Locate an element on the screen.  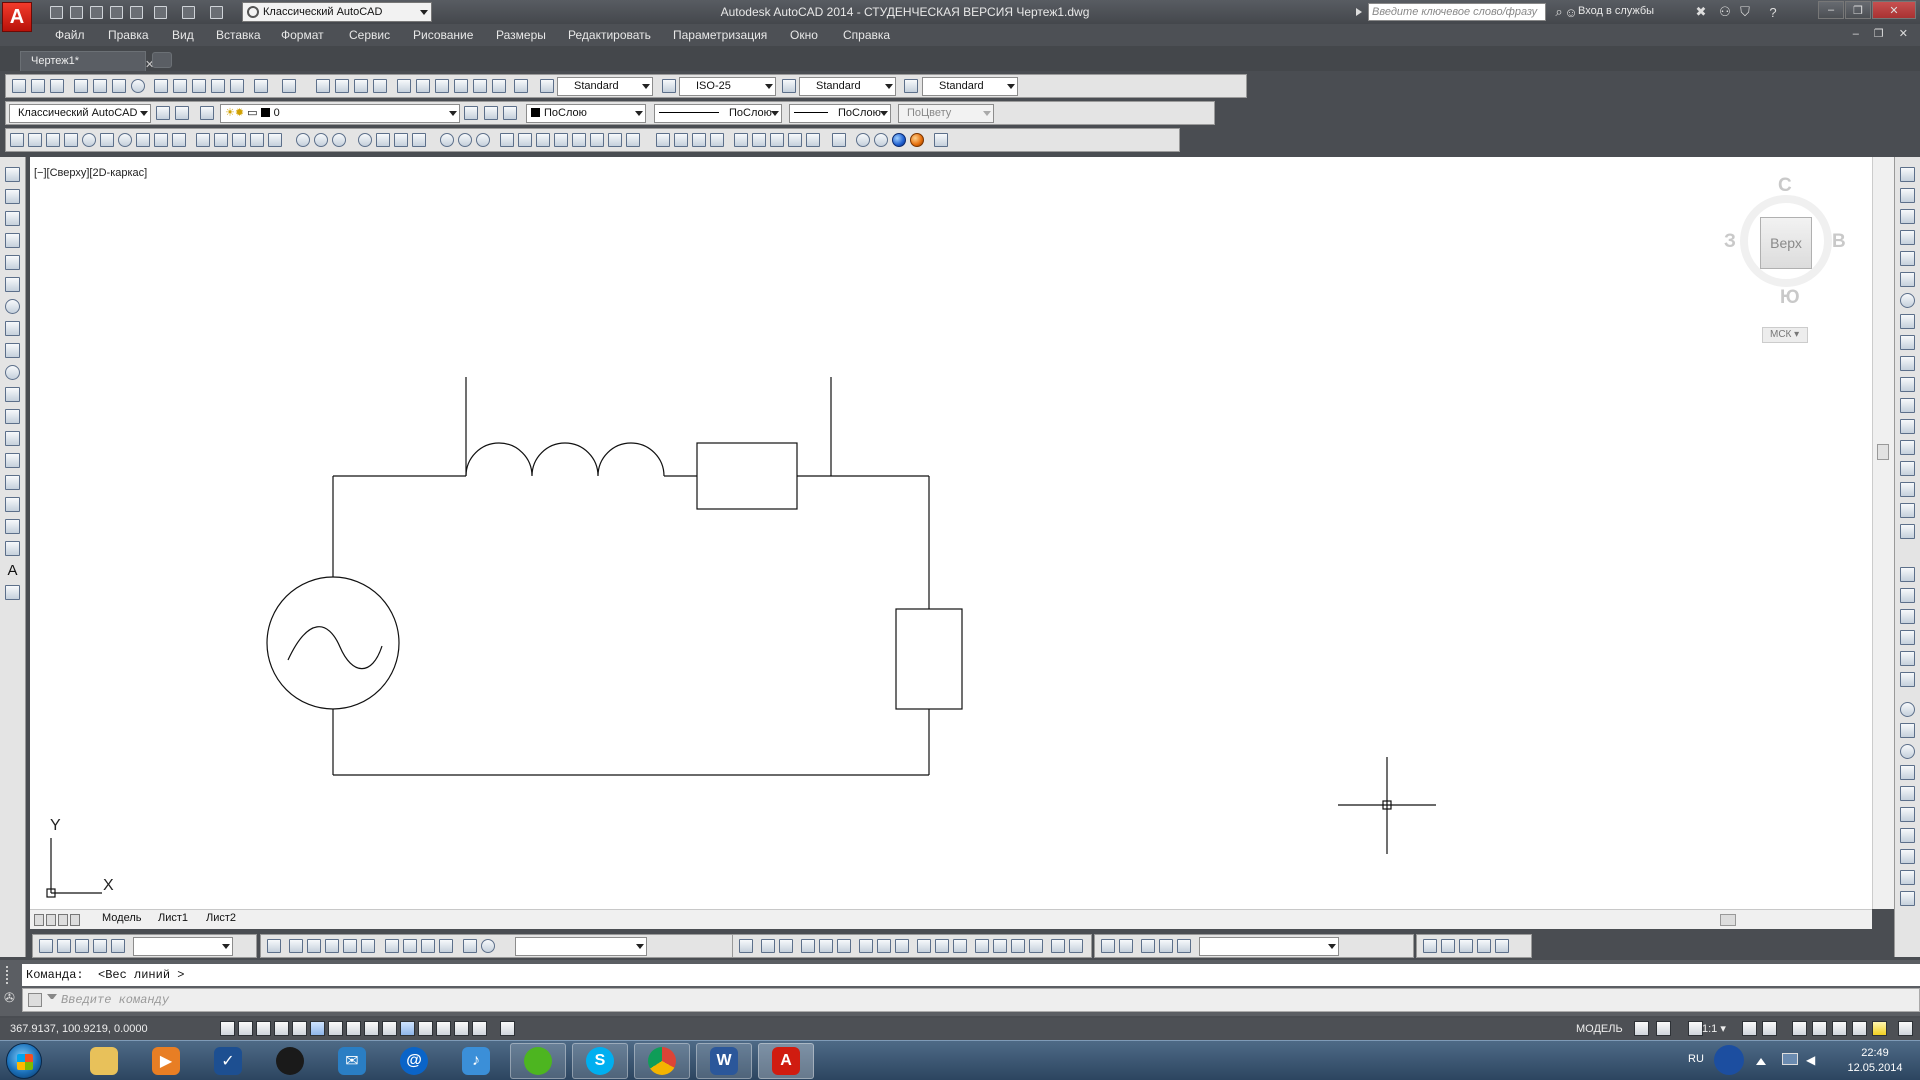
exchange-icon: ✖ is located at coordinates (1701, 12).